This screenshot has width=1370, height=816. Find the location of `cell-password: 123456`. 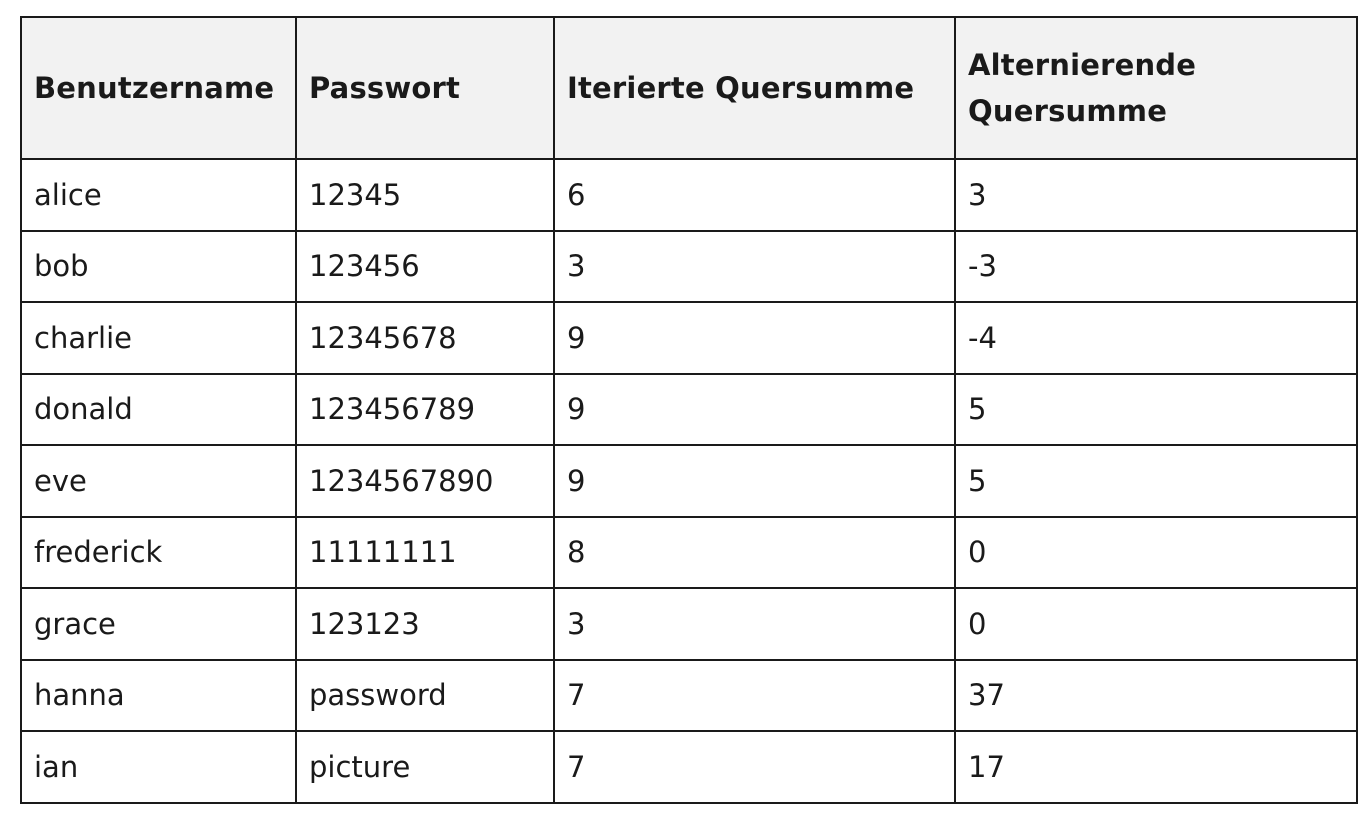

cell-password: 123456 is located at coordinates (425, 266).